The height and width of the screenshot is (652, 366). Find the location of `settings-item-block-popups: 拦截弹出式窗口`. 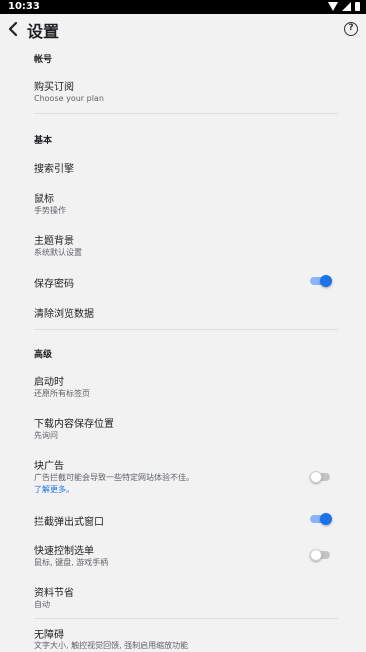

settings-item-block-popups: 拦截弹出式窗口 is located at coordinates (183, 519).